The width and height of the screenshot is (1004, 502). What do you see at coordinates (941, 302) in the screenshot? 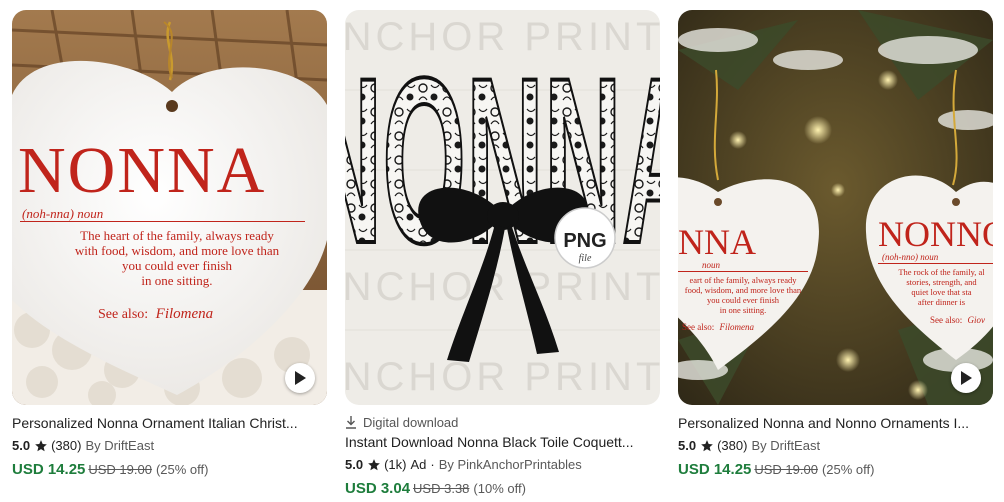
I see `definition-line: after dinner is` at bounding box center [941, 302].